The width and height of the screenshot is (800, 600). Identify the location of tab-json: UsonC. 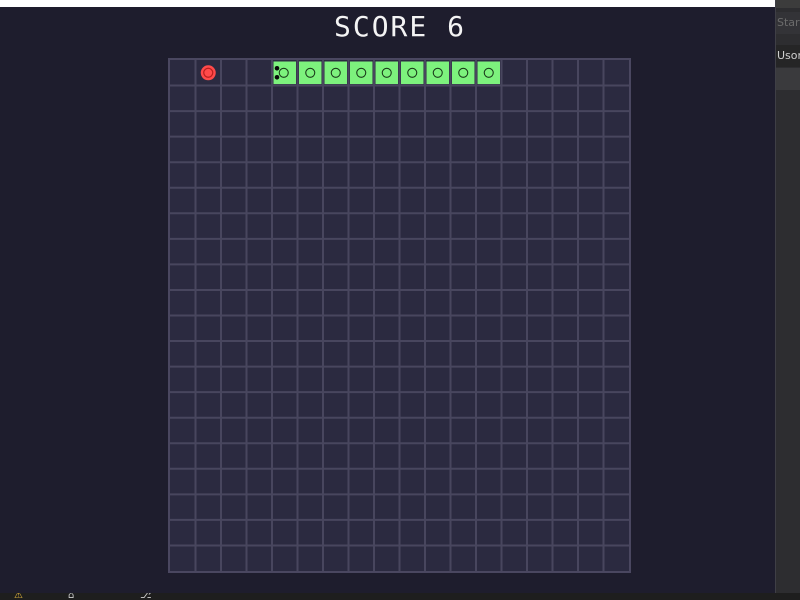
(788, 56).